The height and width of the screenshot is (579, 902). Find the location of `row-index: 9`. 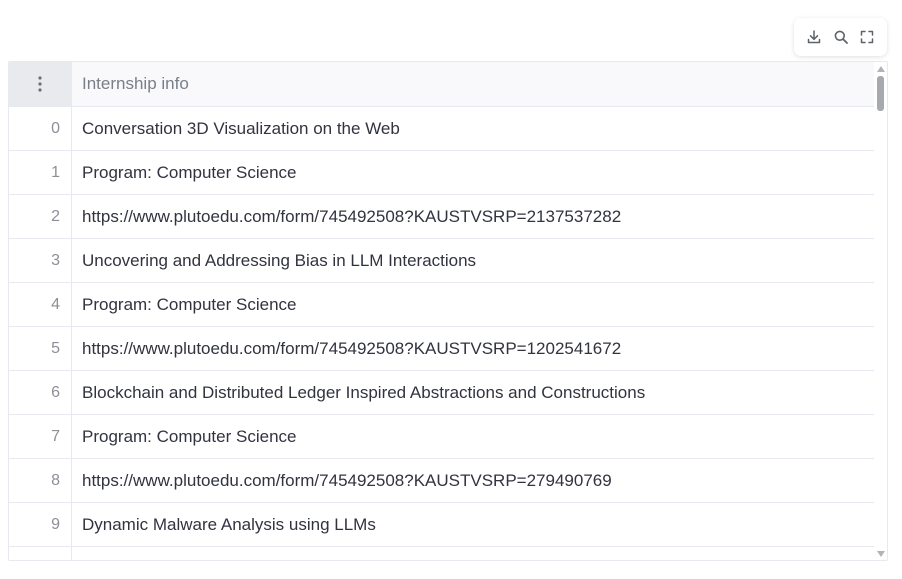

row-index: 9 is located at coordinates (40, 524).